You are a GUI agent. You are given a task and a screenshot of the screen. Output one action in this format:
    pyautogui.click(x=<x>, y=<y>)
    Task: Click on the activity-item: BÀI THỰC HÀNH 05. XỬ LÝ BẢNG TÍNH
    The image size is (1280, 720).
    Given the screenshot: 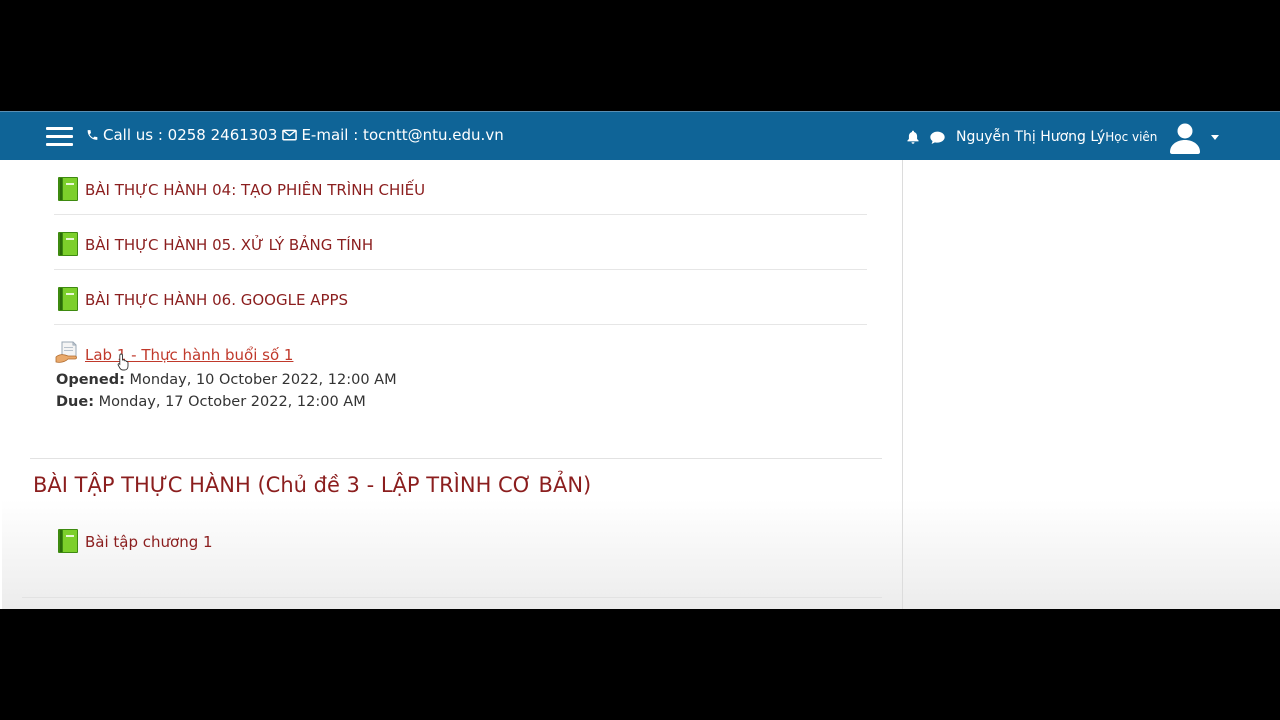 What is the action you would take?
    pyautogui.click(x=460, y=242)
    